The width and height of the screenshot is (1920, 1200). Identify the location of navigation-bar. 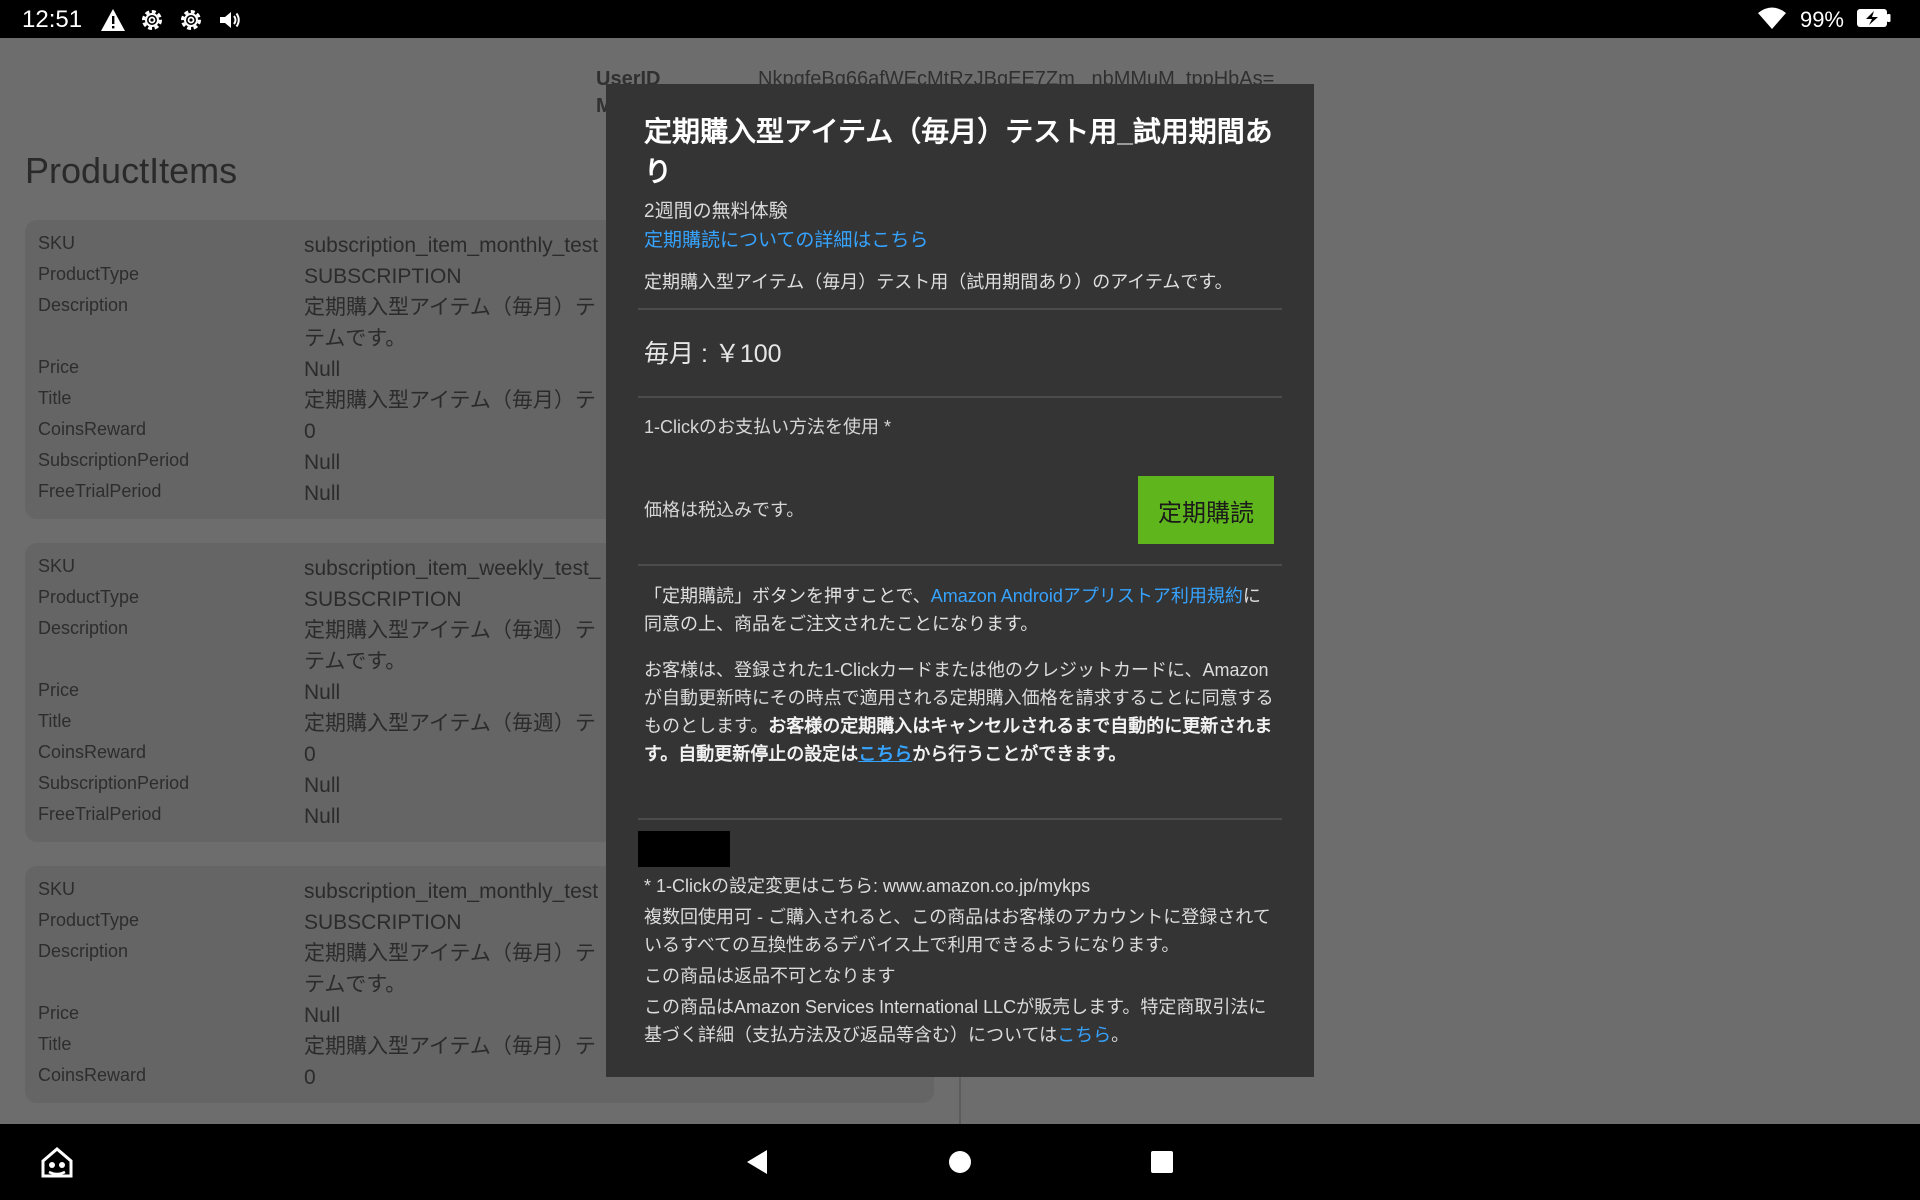
(960, 1162).